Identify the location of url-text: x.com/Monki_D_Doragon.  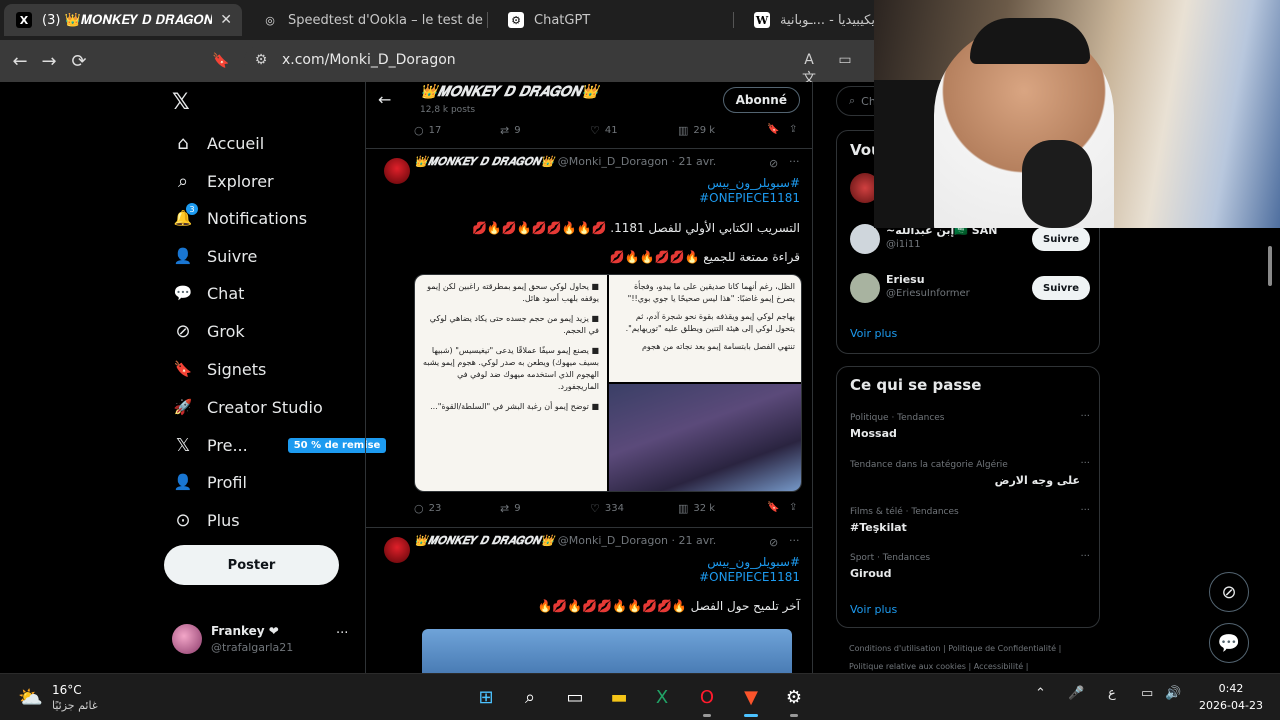
(369, 60).